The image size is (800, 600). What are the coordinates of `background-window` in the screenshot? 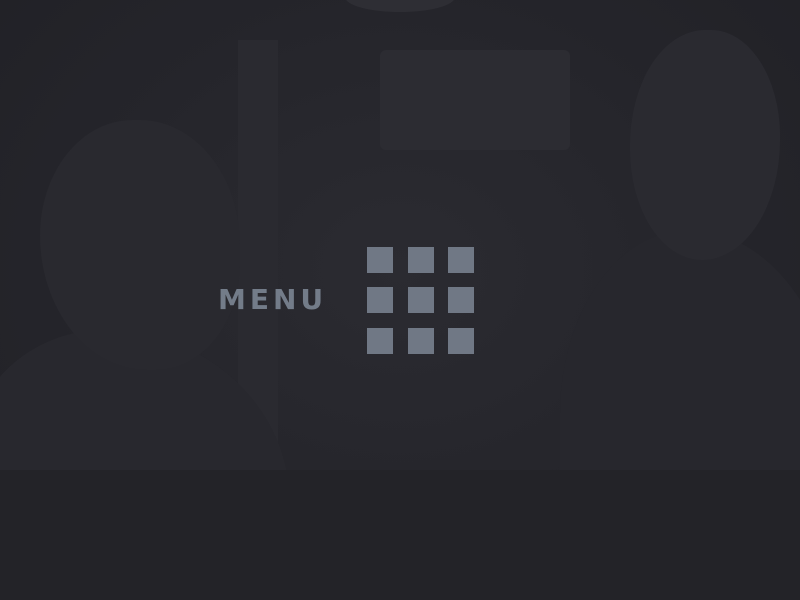 It's located at (475, 100).